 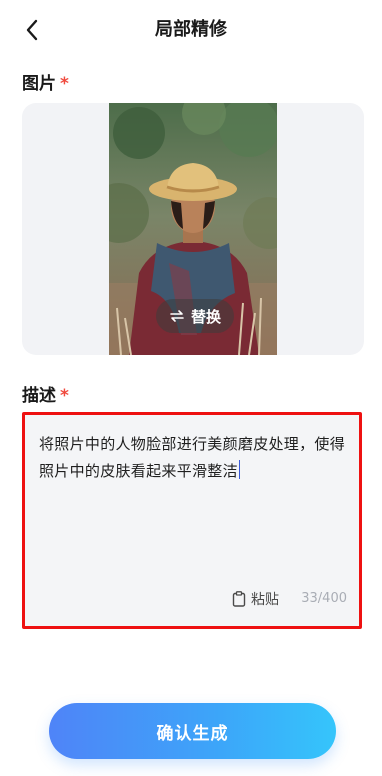 I want to click on uploaded-photo: 替换, so click(x=193, y=229).